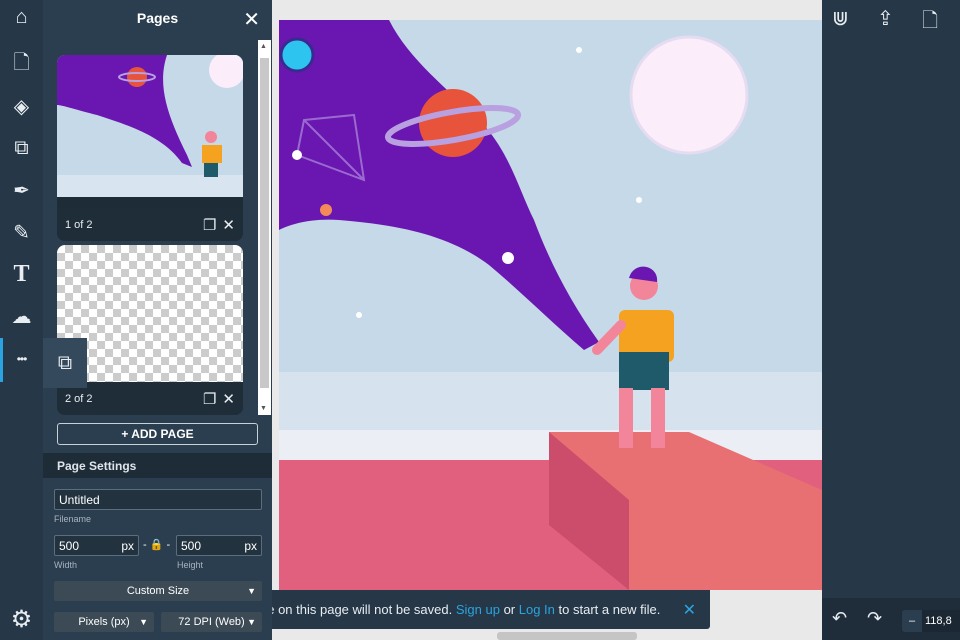 This screenshot has width=960, height=640. What do you see at coordinates (250, 545) in the screenshot?
I see `height-unit: px` at bounding box center [250, 545].